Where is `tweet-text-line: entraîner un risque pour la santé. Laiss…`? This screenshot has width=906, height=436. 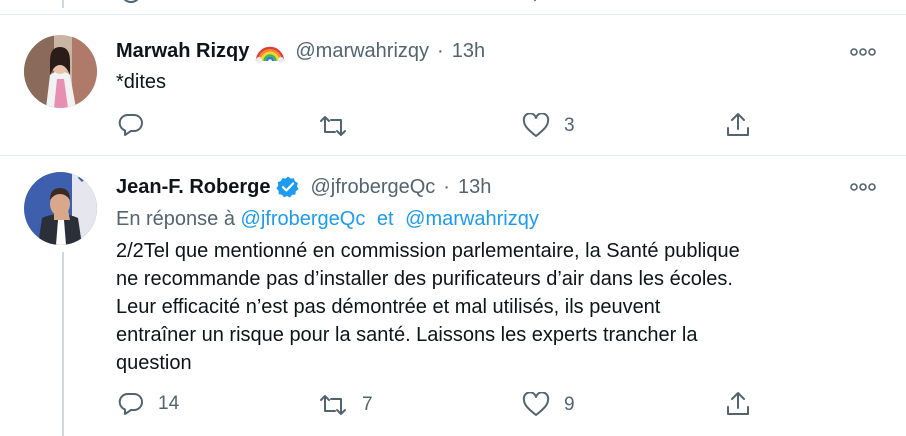 tweet-text-line: entraîner un risque pour la santé. Laiss… is located at coordinates (407, 335).